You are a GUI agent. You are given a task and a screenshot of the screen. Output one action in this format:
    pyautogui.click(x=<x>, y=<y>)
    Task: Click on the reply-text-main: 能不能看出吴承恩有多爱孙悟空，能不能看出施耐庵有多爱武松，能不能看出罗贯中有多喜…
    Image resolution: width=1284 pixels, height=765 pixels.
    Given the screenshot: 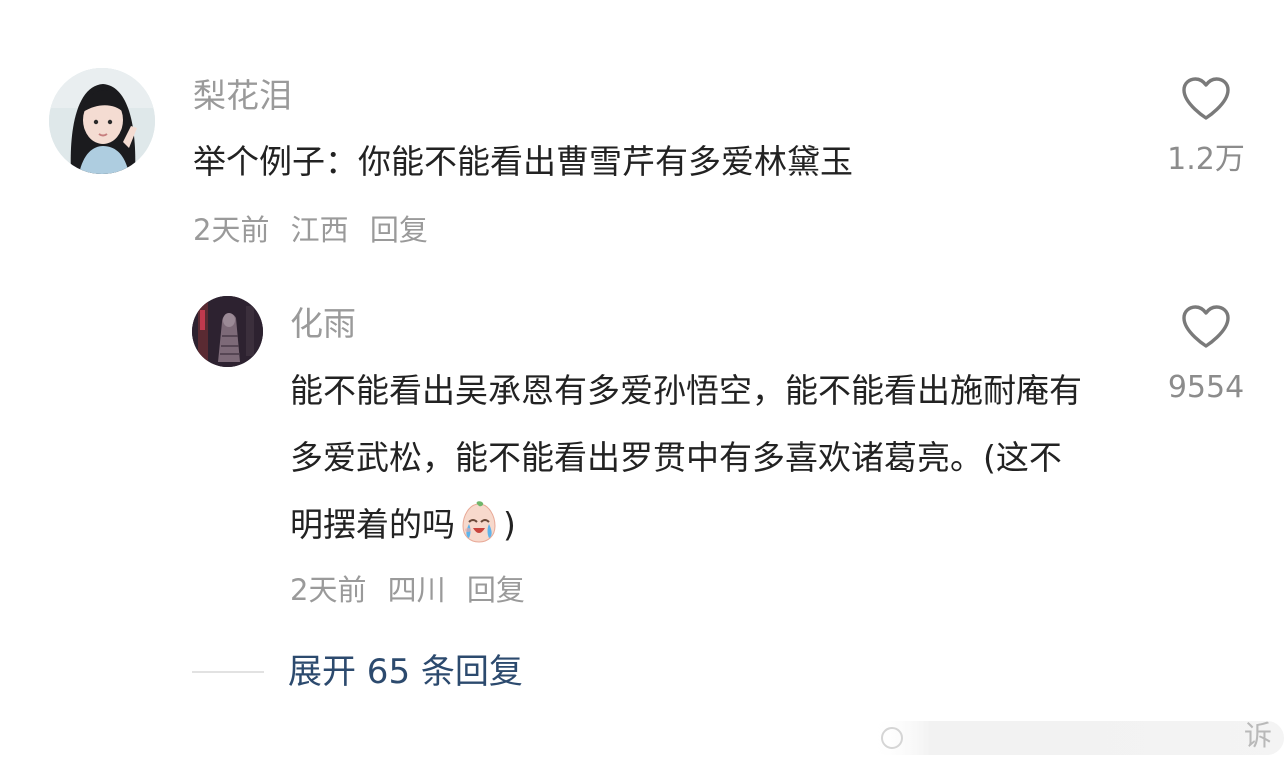 What is the action you would take?
    pyautogui.click(x=686, y=457)
    